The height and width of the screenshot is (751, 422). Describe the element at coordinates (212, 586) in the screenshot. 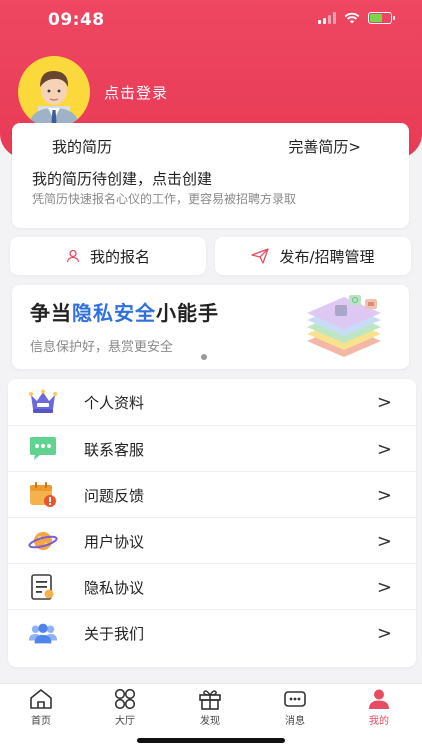

I see `menu-item-privacy-policy: 隐私协议 >` at that location.